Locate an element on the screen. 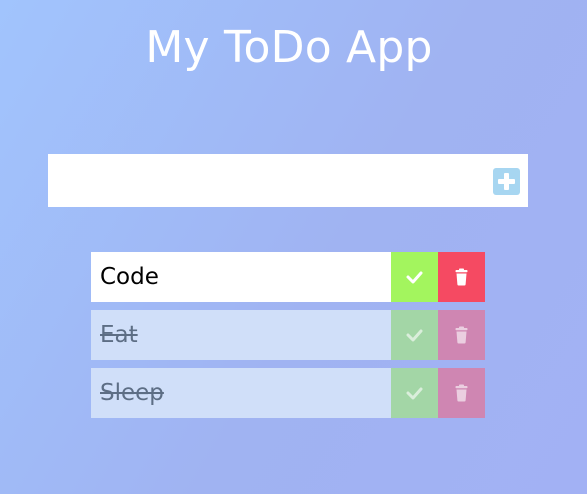  todo-text: Eat is located at coordinates (241, 335).